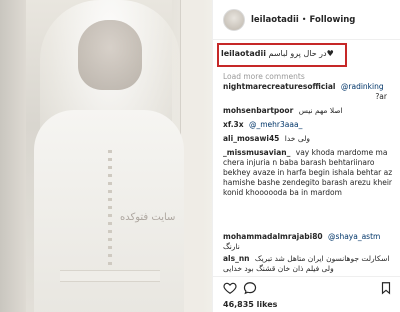  Describe the element at coordinates (231, 246) in the screenshot. I see `comment-text: نارنگ` at that location.